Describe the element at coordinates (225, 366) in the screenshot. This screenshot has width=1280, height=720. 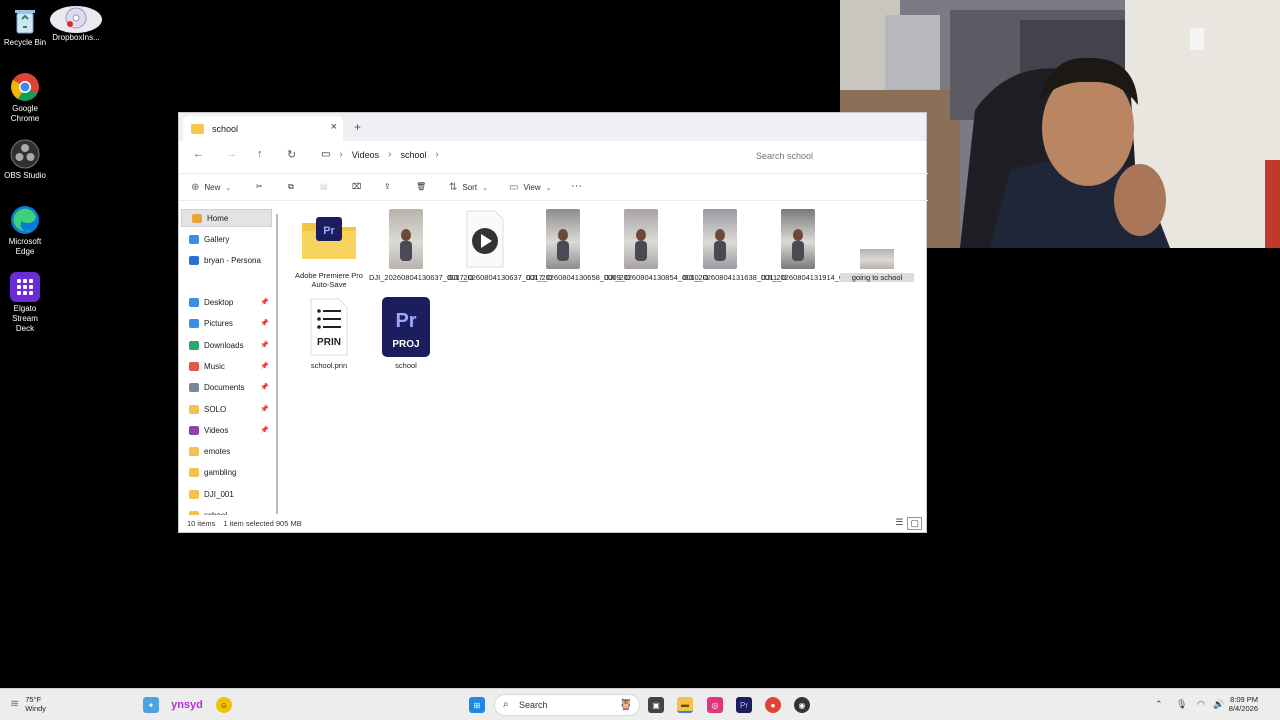
I see `sidebar-item-music: Music 📌` at that location.